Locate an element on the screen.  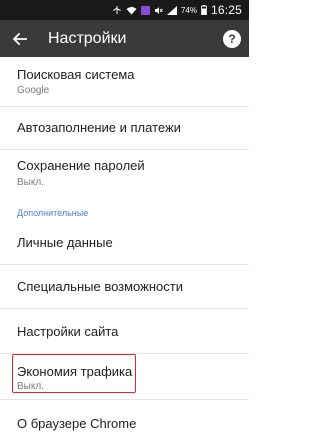
battery-icon is located at coordinates (204, 10).